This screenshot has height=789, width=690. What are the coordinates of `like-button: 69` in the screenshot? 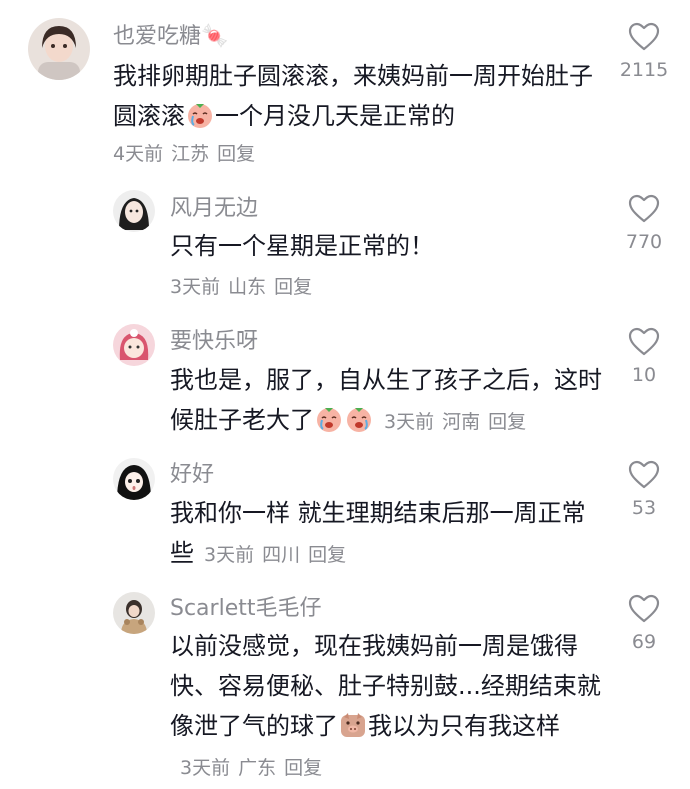 It's located at (644, 624).